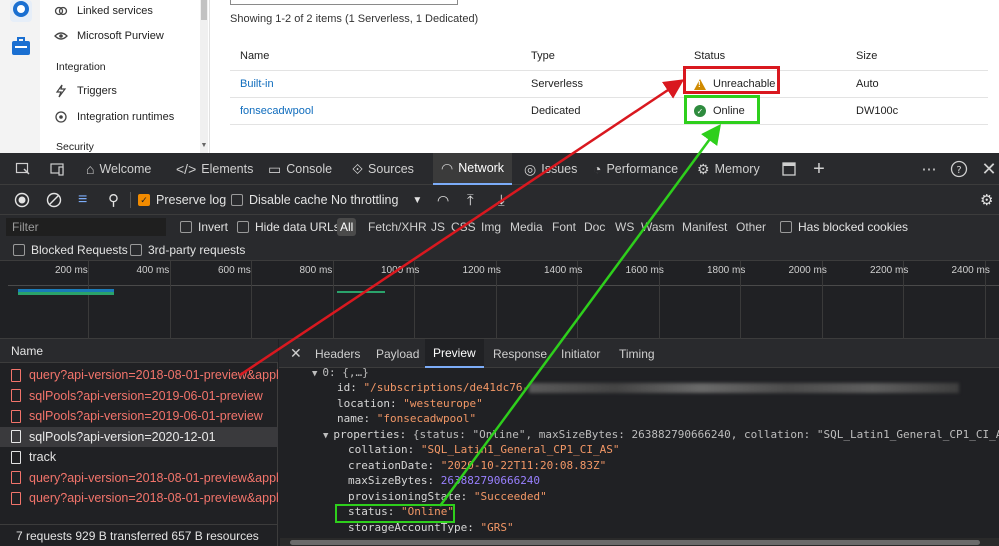 The image size is (999, 546). Describe the element at coordinates (491, 227) in the screenshot. I see `filter-type-img: Img` at that location.